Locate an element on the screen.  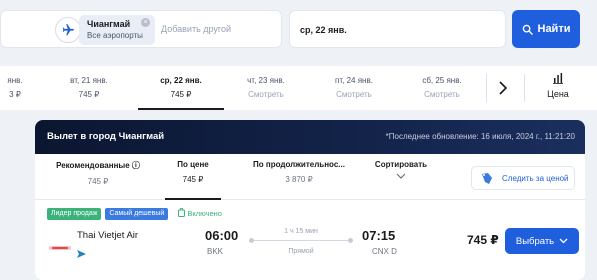
bar-chart-icon is located at coordinates (558, 78).